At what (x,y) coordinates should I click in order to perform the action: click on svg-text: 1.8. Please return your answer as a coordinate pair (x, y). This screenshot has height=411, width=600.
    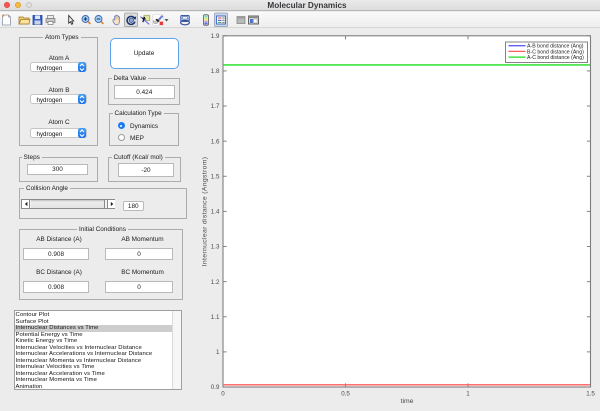
    Looking at the image, I should click on (215, 71).